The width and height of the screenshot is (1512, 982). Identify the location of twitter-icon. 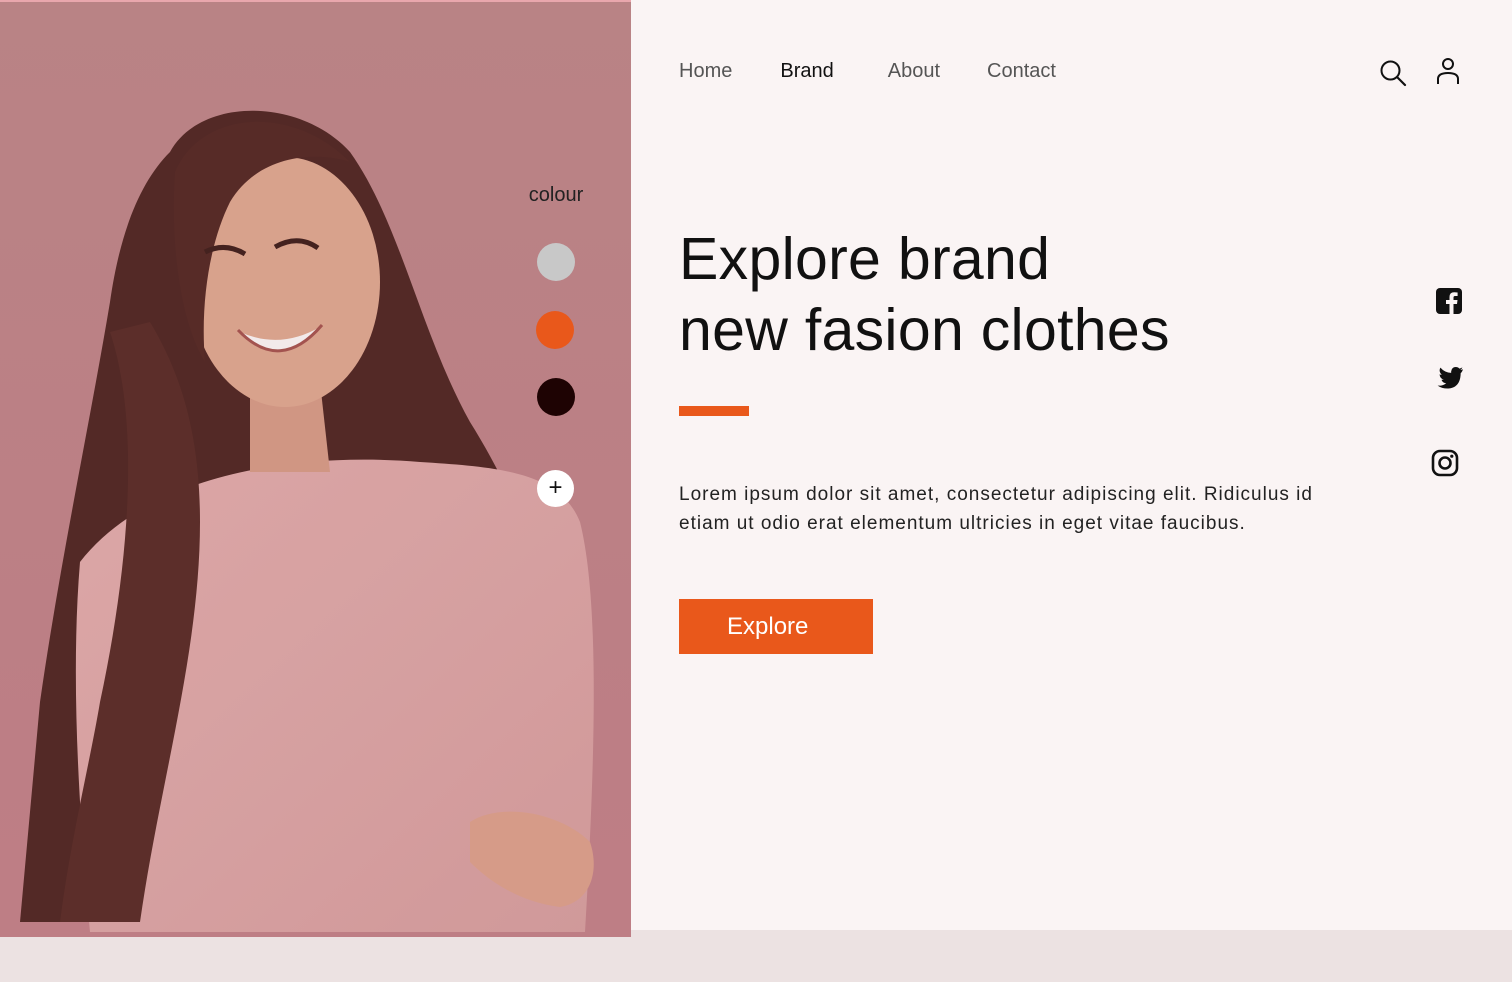
(1449, 379).